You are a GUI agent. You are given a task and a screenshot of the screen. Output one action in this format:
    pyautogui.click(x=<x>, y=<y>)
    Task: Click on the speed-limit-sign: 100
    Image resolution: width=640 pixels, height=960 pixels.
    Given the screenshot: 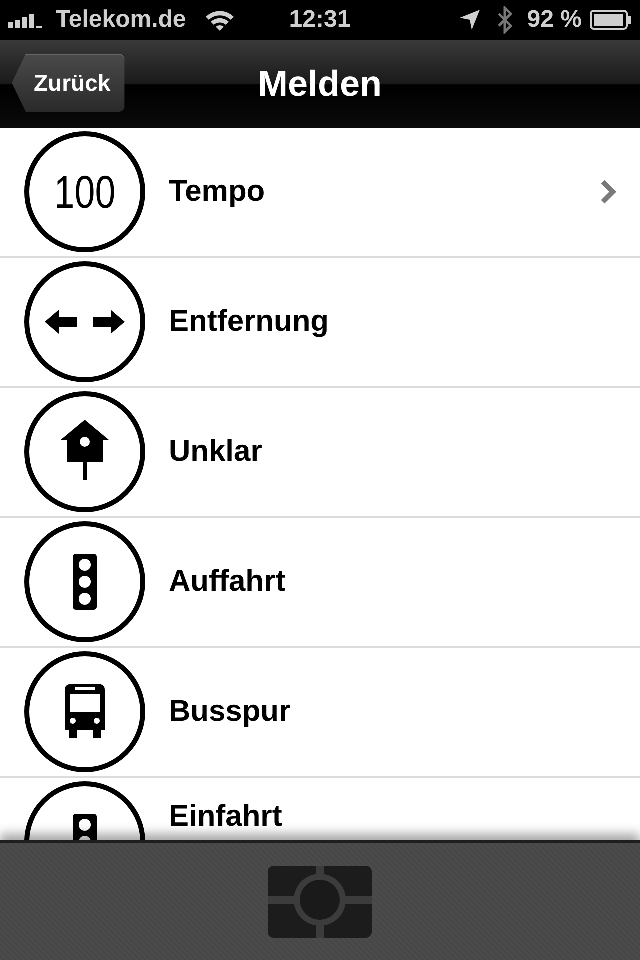 What is the action you would take?
    pyautogui.click(x=85, y=192)
    